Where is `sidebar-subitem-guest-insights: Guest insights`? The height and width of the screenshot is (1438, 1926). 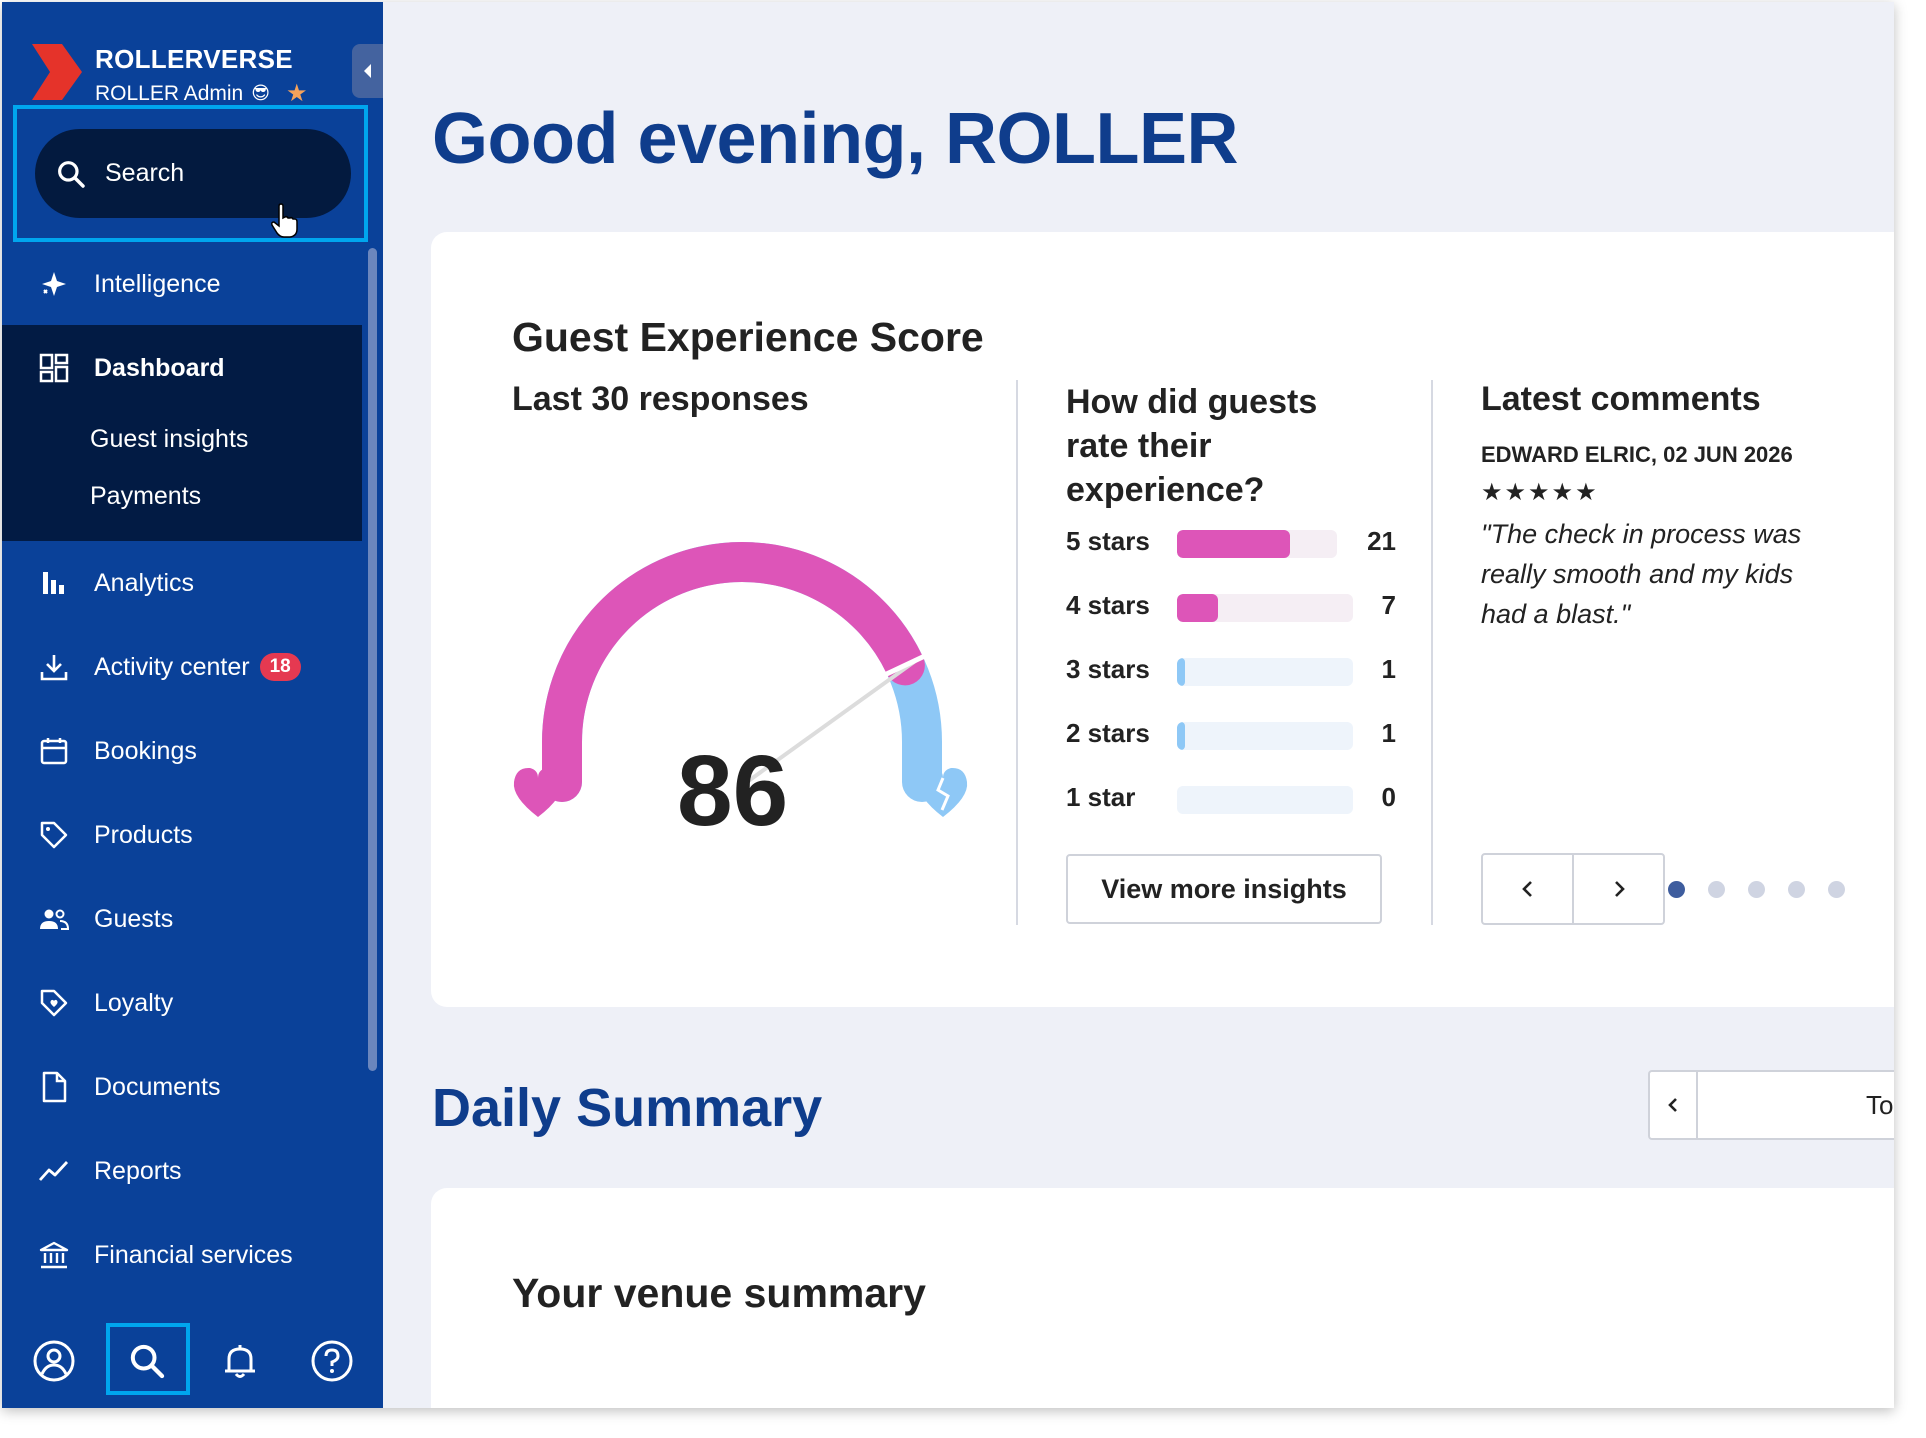 sidebar-subitem-guest-insights: Guest insights is located at coordinates (169, 439).